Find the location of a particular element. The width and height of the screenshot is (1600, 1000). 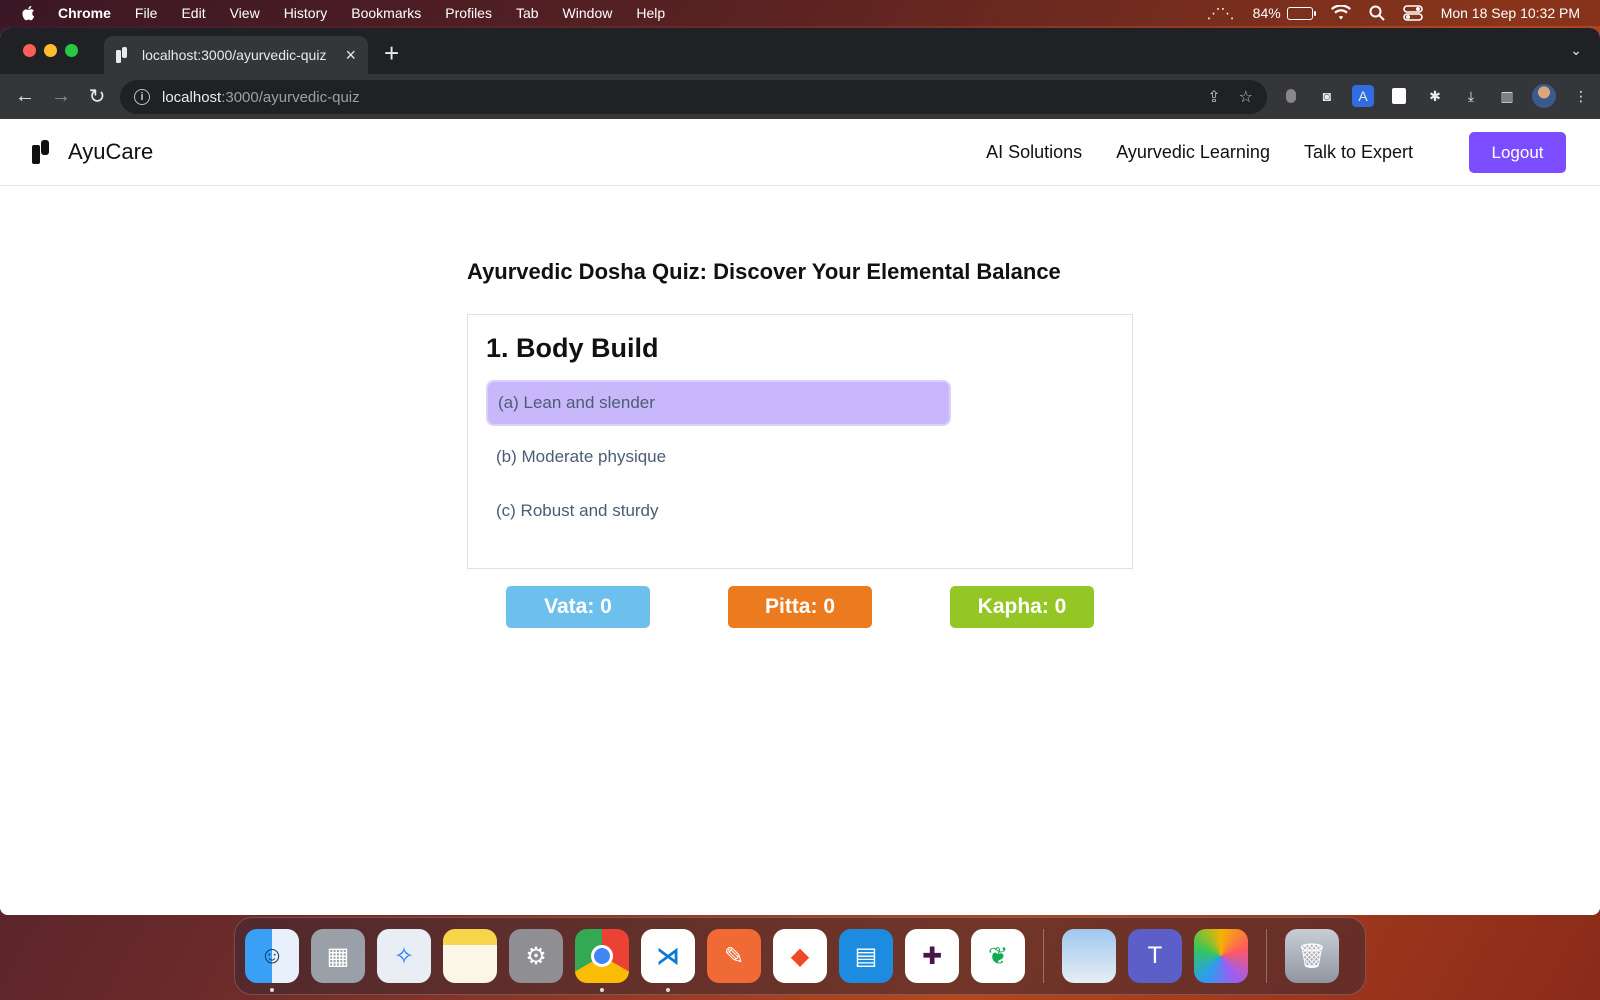

postman-icon: ✎ is located at coordinates (734, 956).